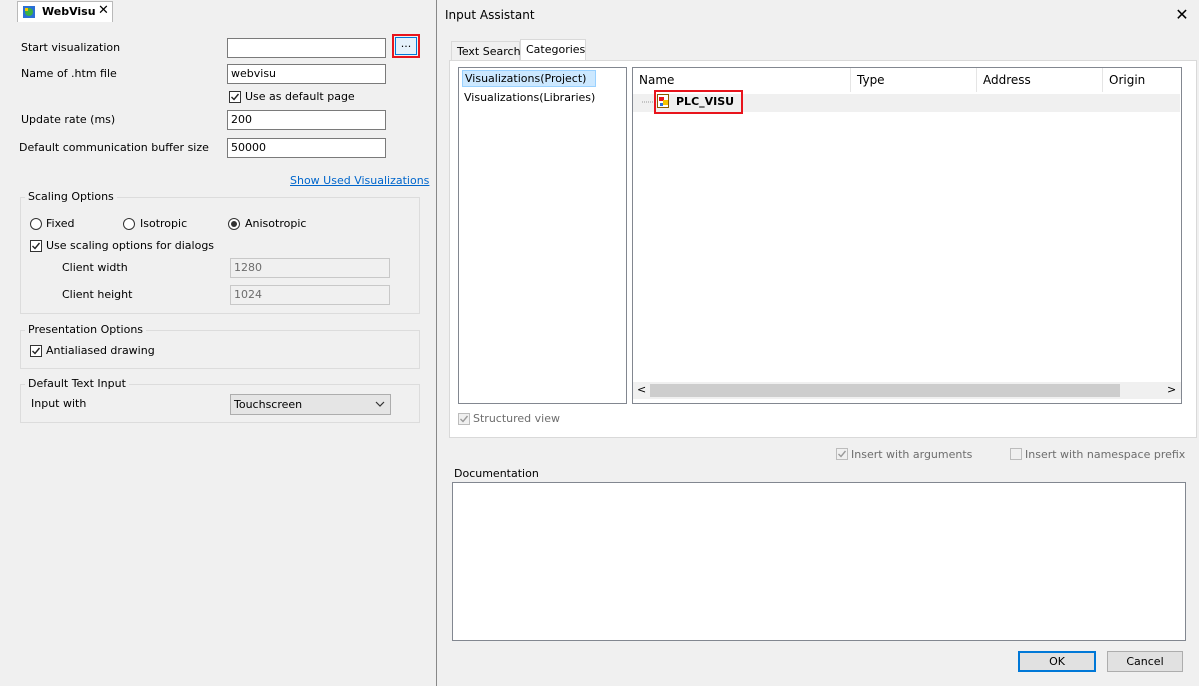 The image size is (1199, 686). Describe the element at coordinates (36, 224) in the screenshot. I see `fixed-radio` at that location.